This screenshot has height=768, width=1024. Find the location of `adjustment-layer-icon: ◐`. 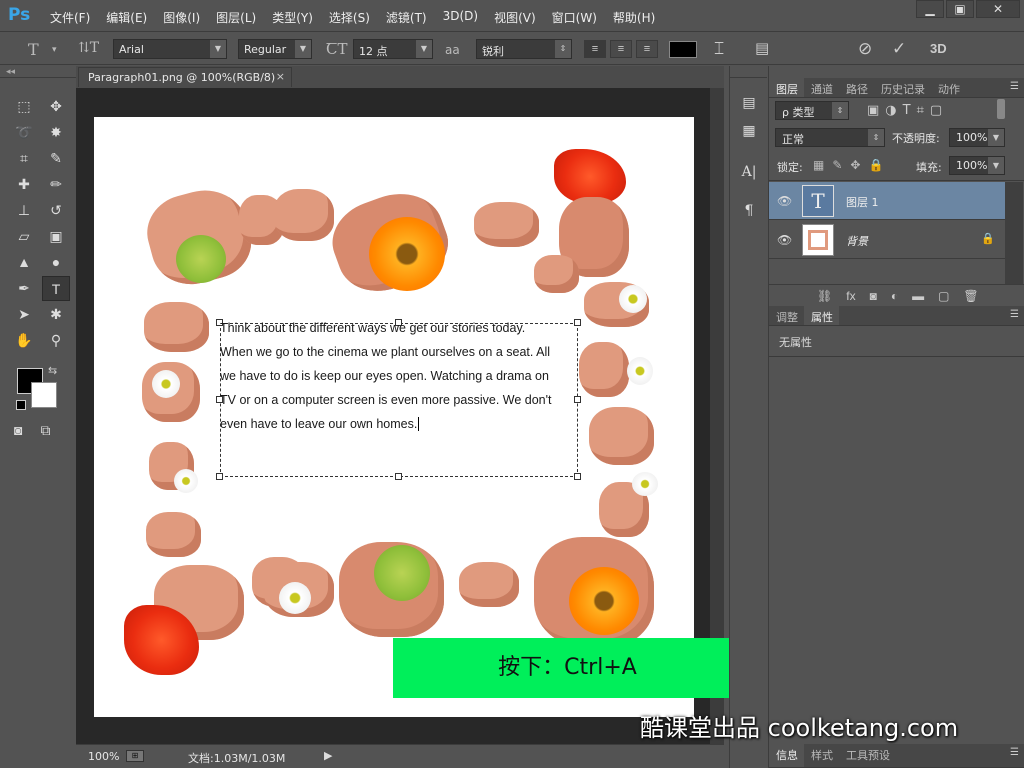

adjustment-layer-icon: ◐ is located at coordinates (894, 297).